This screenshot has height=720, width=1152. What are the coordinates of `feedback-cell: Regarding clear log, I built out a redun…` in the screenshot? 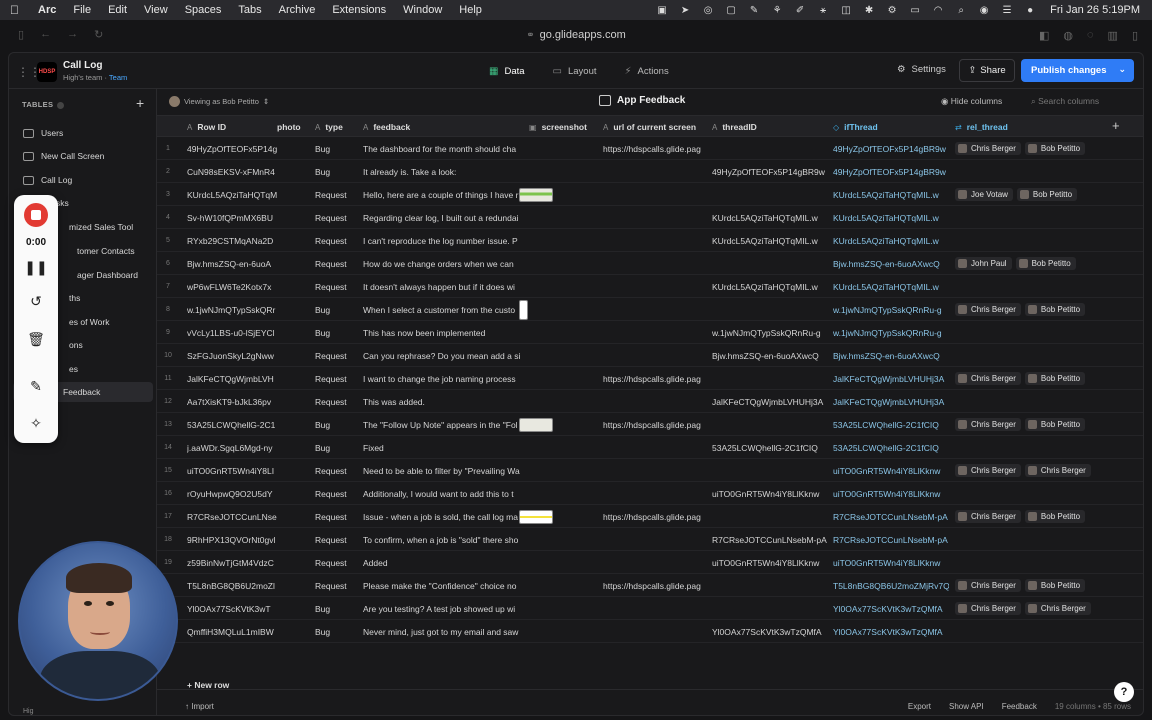 It's located at (443, 217).